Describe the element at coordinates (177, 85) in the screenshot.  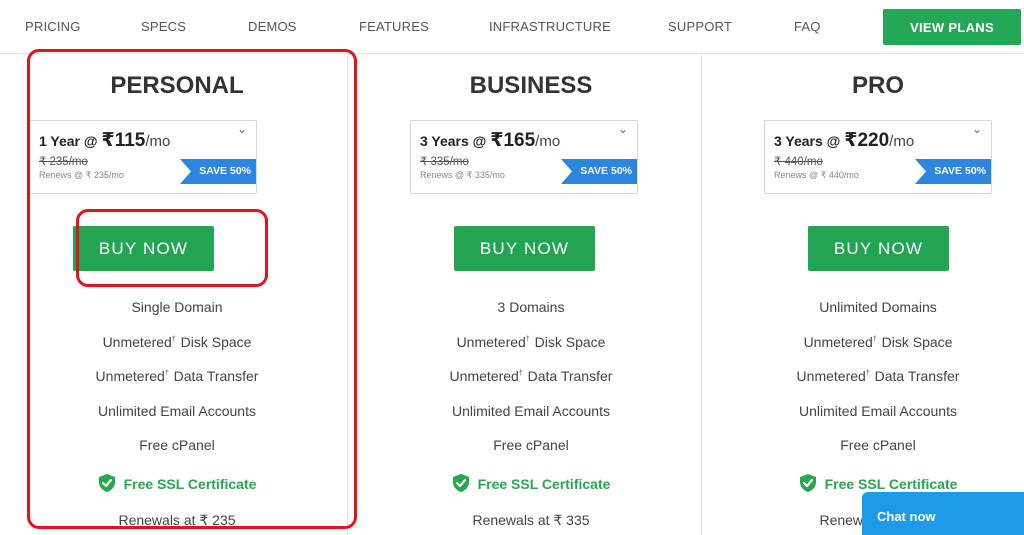
I see `plan-title: PERSONAL` at that location.